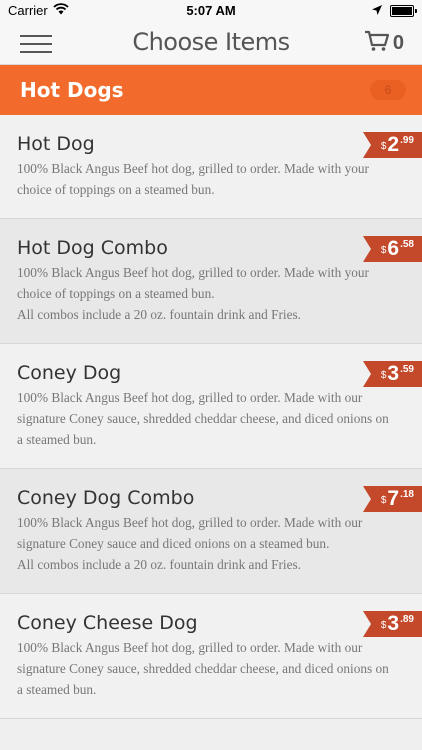 This screenshot has width=422, height=750. I want to click on price-dollars: 2, so click(393, 144).